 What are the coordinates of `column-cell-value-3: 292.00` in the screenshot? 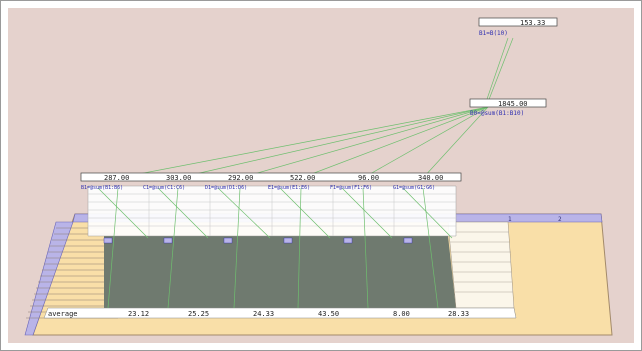 It's located at (240, 178).